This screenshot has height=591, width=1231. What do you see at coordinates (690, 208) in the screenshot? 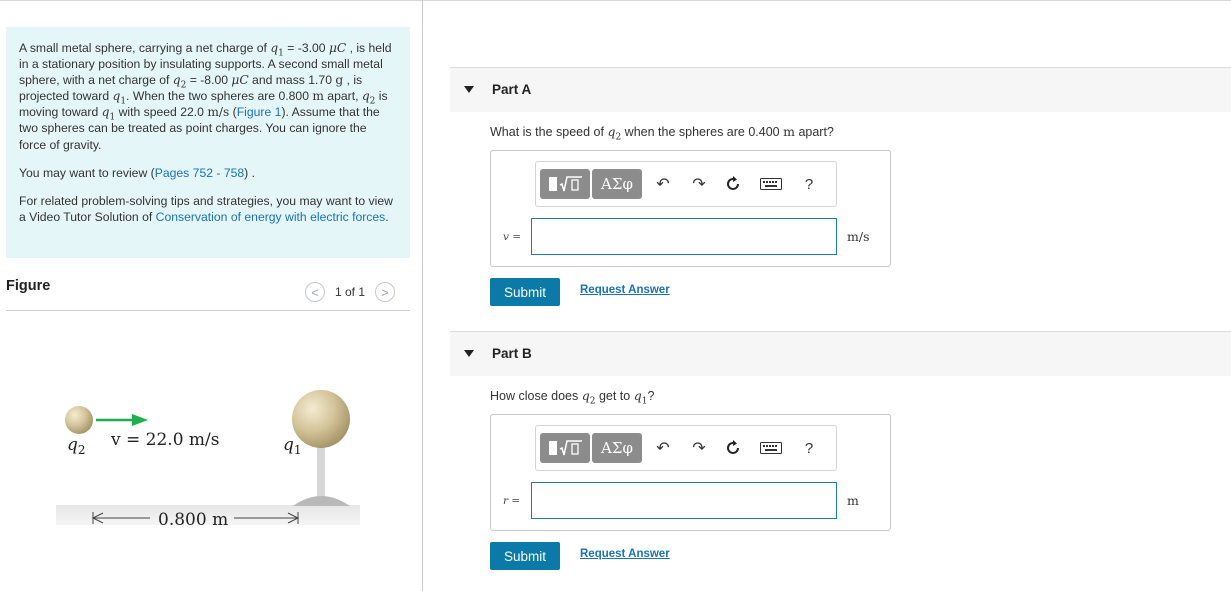
I see `part-a-answer-panel: ΑΣφ ↶ ↷ ? v = m/s` at bounding box center [690, 208].